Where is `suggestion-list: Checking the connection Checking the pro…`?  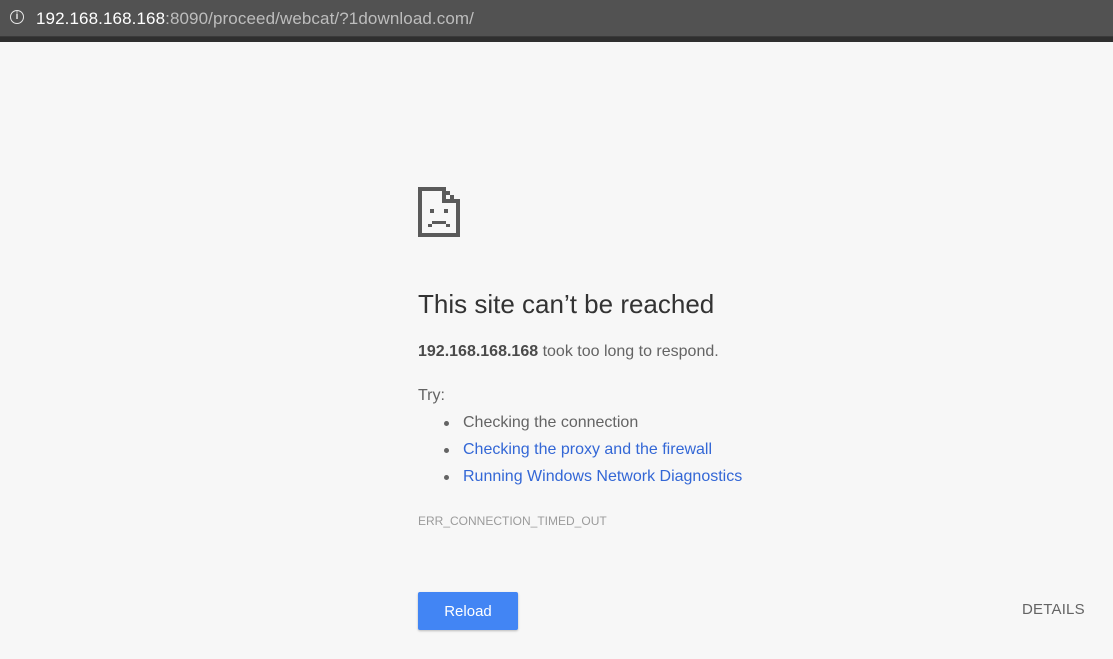 suggestion-list: Checking the connection Checking the pro… is located at coordinates (580, 451).